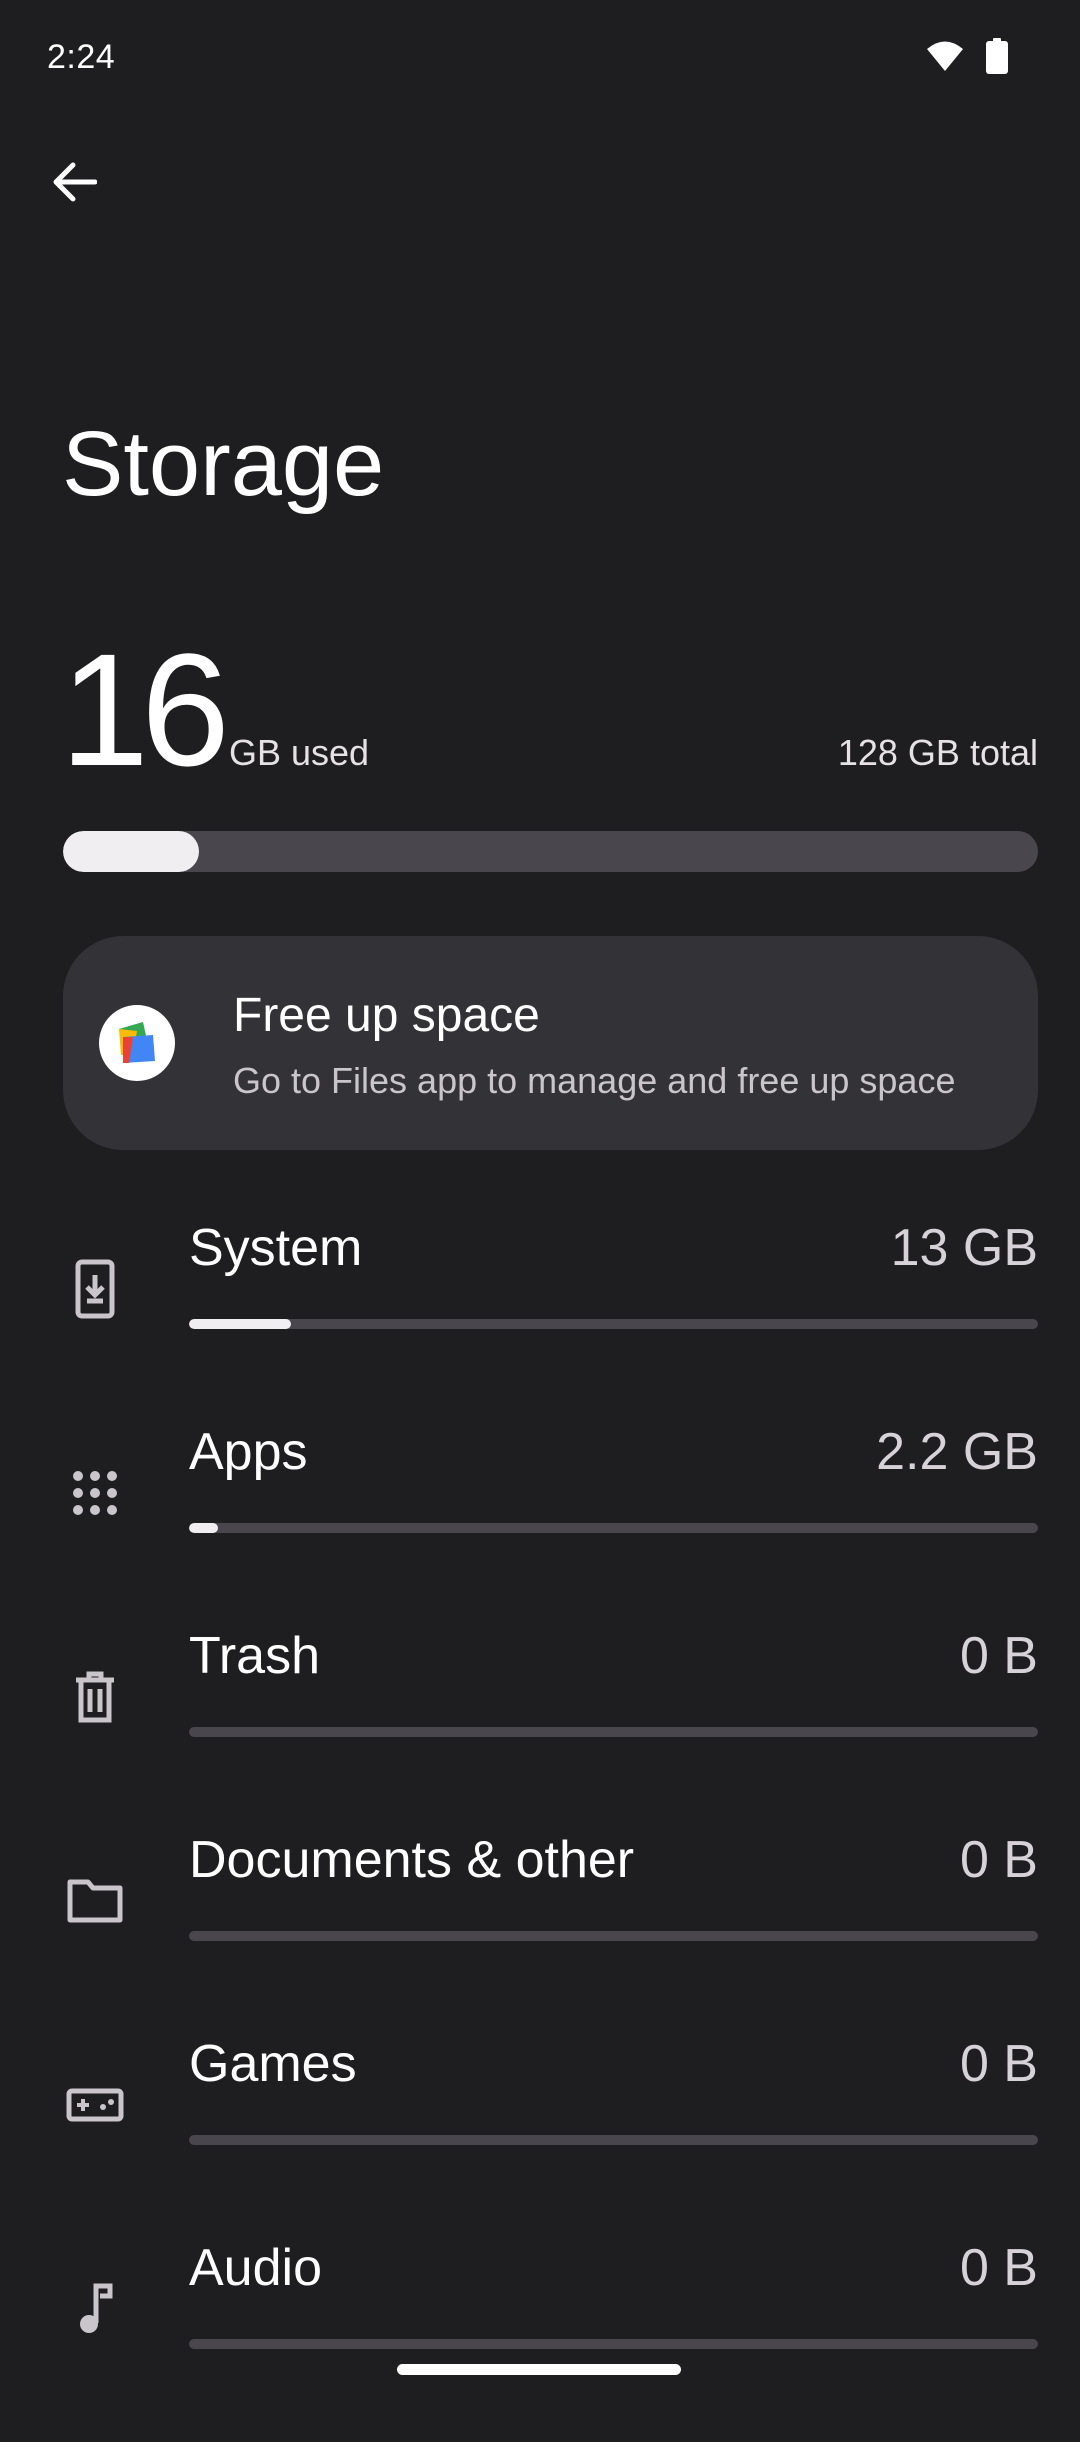 Image resolution: width=1080 pixels, height=2442 pixels. What do you see at coordinates (145, 709) in the screenshot?
I see `used-storage-value: 16` at bounding box center [145, 709].